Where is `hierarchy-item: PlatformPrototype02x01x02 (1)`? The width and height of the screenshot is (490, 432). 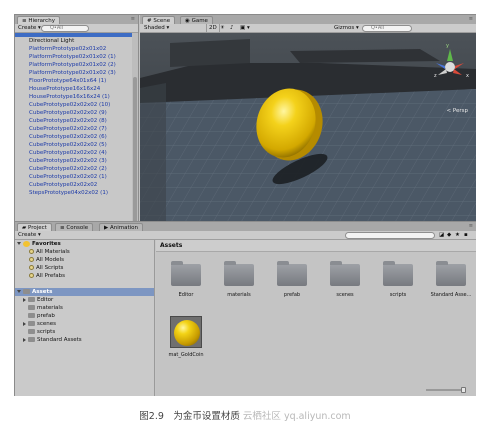
hierarchy-item: PlatformPrototype02x01x02 (1) is located at coordinates (73, 57).